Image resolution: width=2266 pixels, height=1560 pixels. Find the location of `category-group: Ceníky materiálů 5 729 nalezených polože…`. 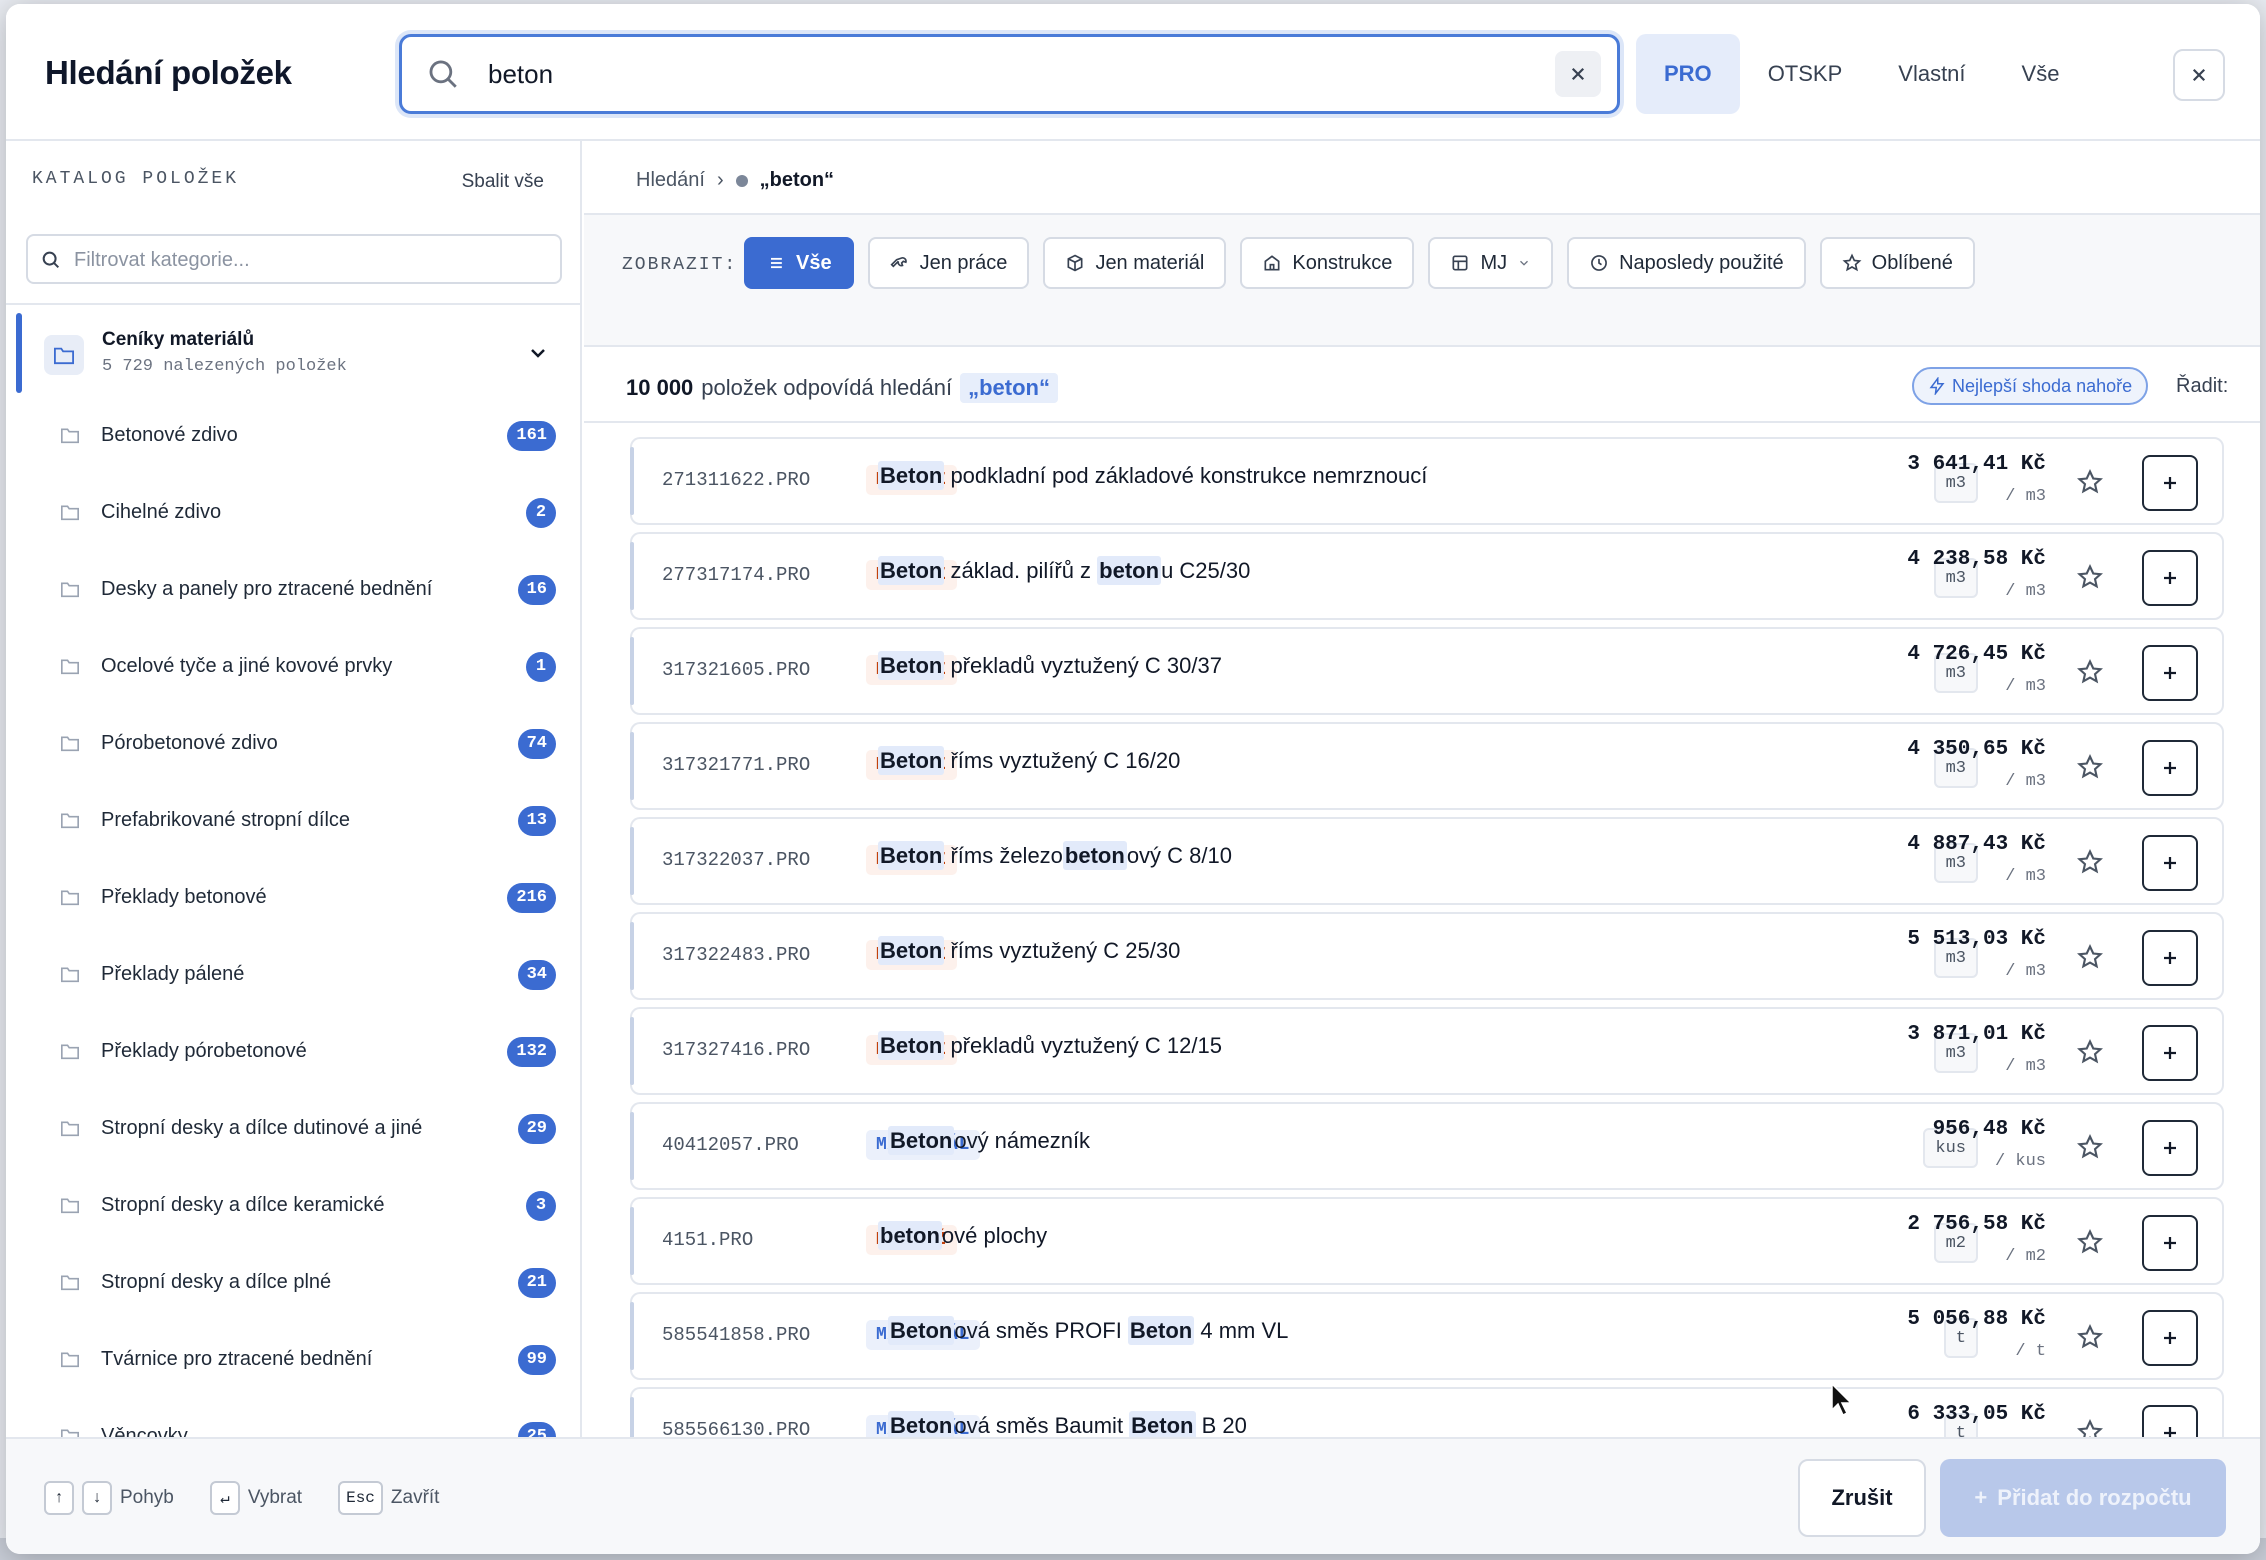

category-group: Ceníky materiálů 5 729 nalezených polože… is located at coordinates (294, 353).